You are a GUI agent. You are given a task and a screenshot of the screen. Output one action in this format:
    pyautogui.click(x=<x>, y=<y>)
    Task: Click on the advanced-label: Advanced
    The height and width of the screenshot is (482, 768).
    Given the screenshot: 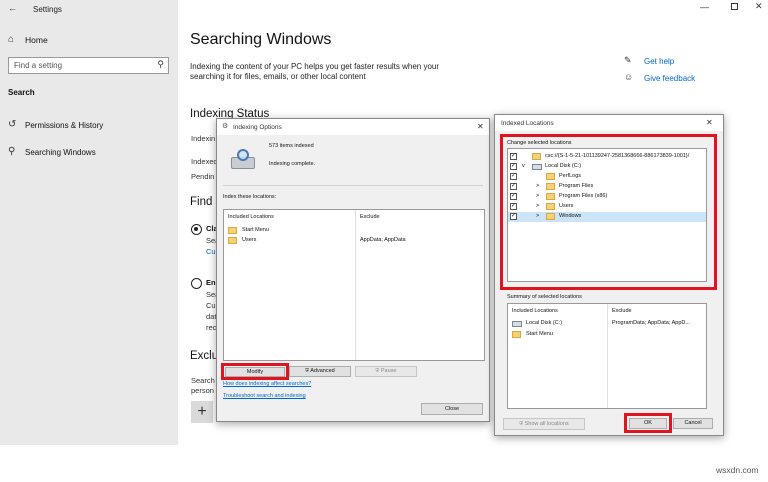 What is the action you would take?
    pyautogui.click(x=322, y=371)
    